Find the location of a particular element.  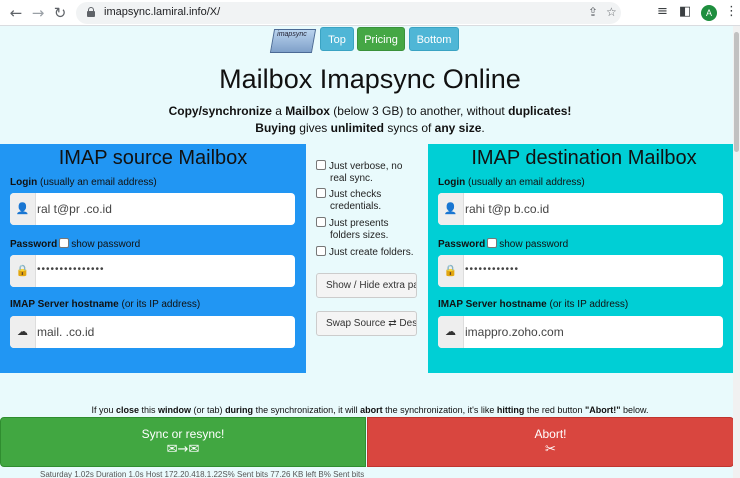

source-password-field: 🔒 ••••••••••••••• is located at coordinates (152, 271).